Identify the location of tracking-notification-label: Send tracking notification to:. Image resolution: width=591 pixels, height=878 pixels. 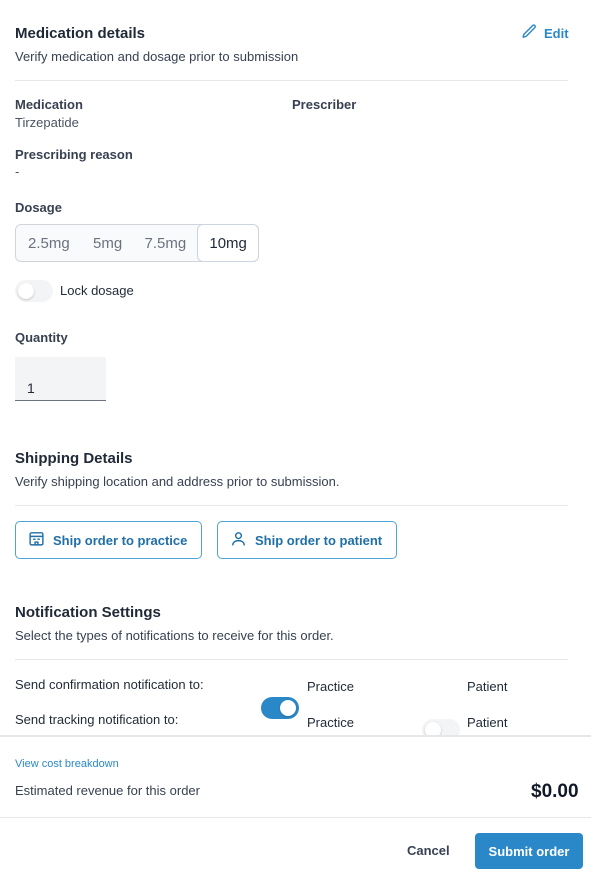
(97, 719).